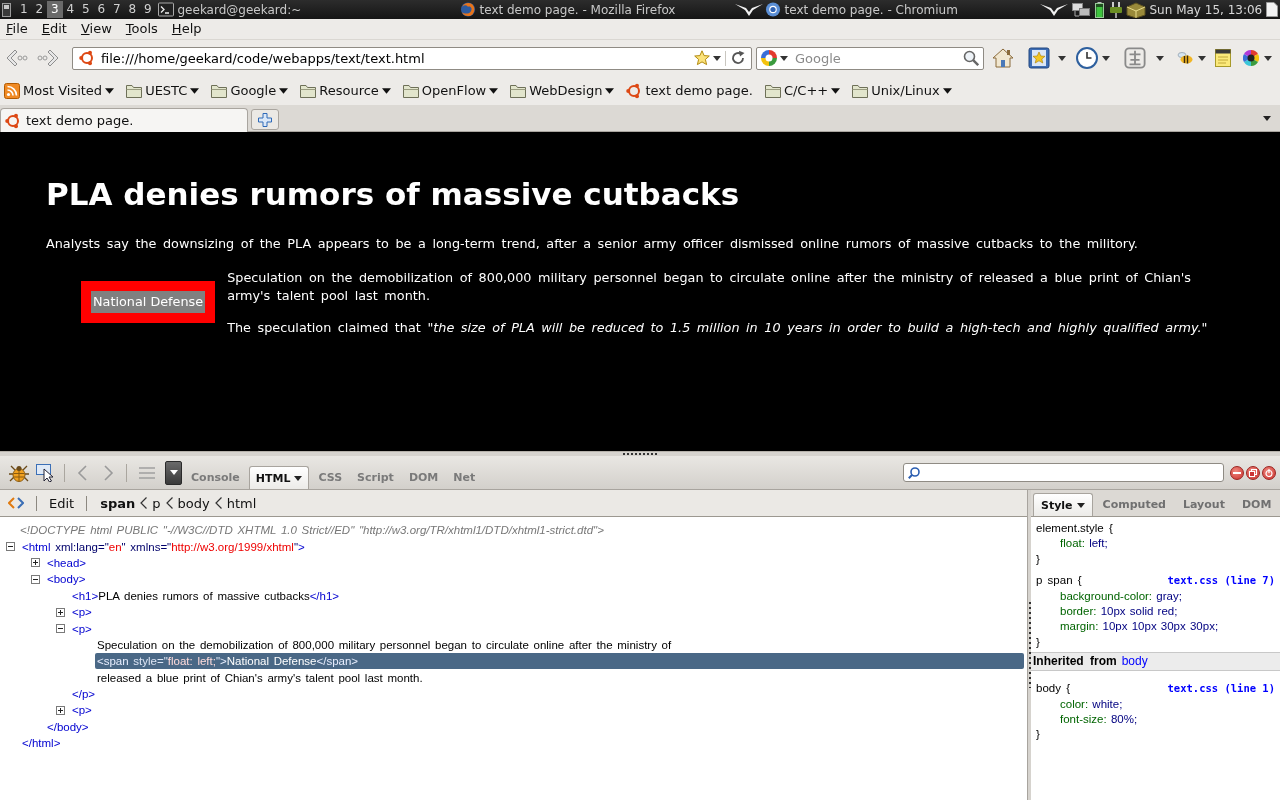 This screenshot has height=800, width=1280. Describe the element at coordinates (738, 58) in the screenshot. I see `reload-icon` at that location.